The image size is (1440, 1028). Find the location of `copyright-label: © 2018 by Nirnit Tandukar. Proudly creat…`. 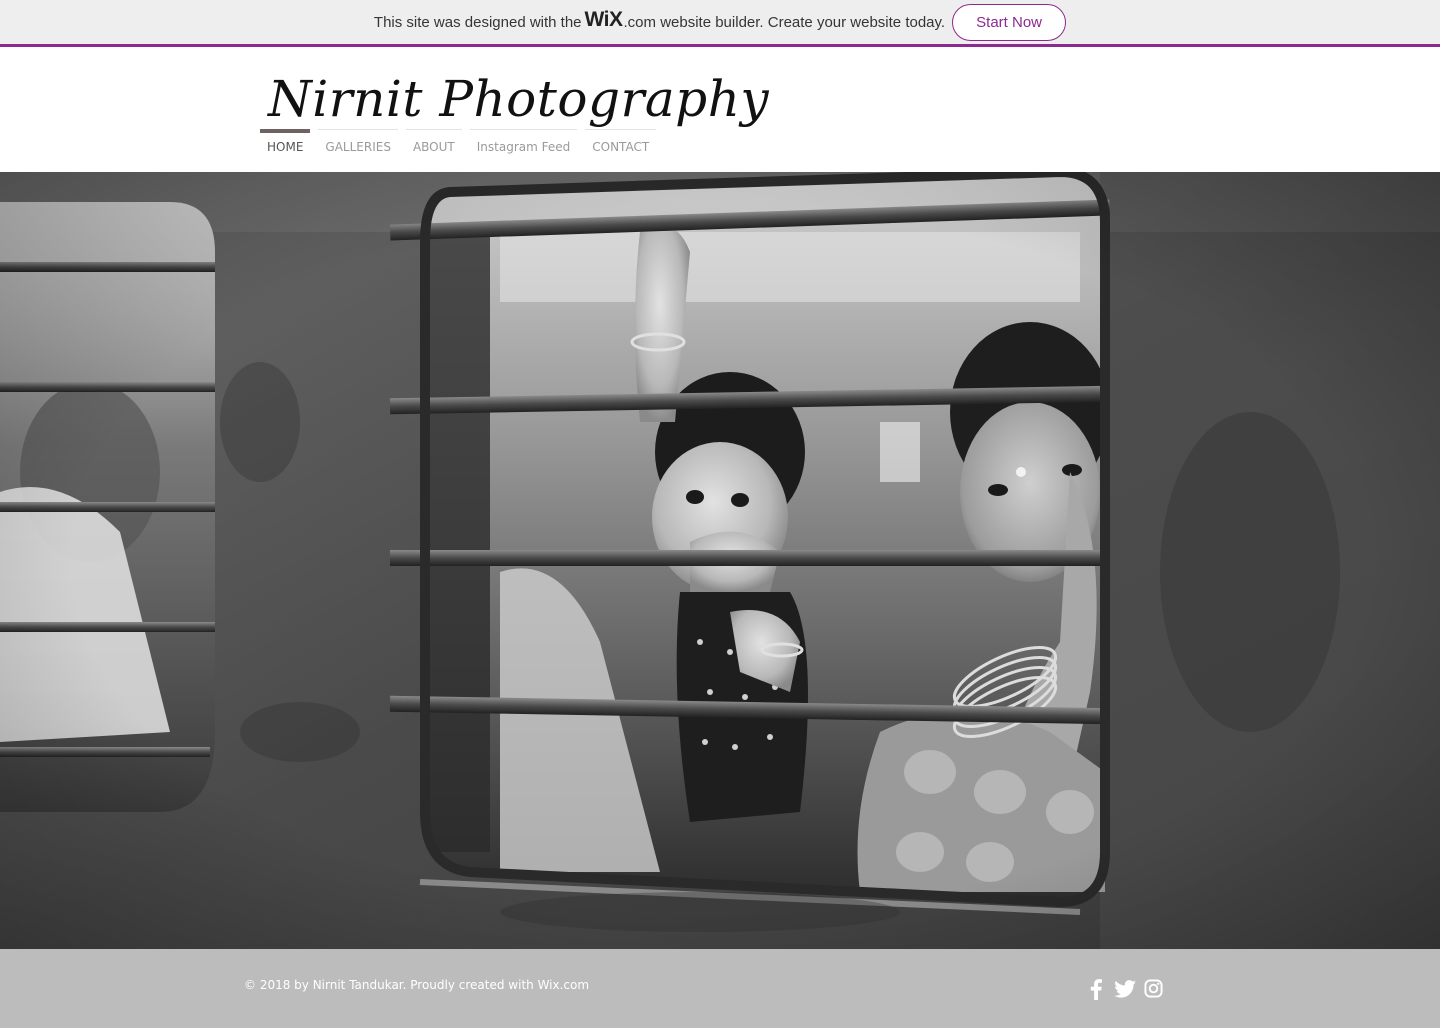

copyright-label: © 2018 by Nirnit Tandukar. Proudly creat… is located at coordinates (391, 985).